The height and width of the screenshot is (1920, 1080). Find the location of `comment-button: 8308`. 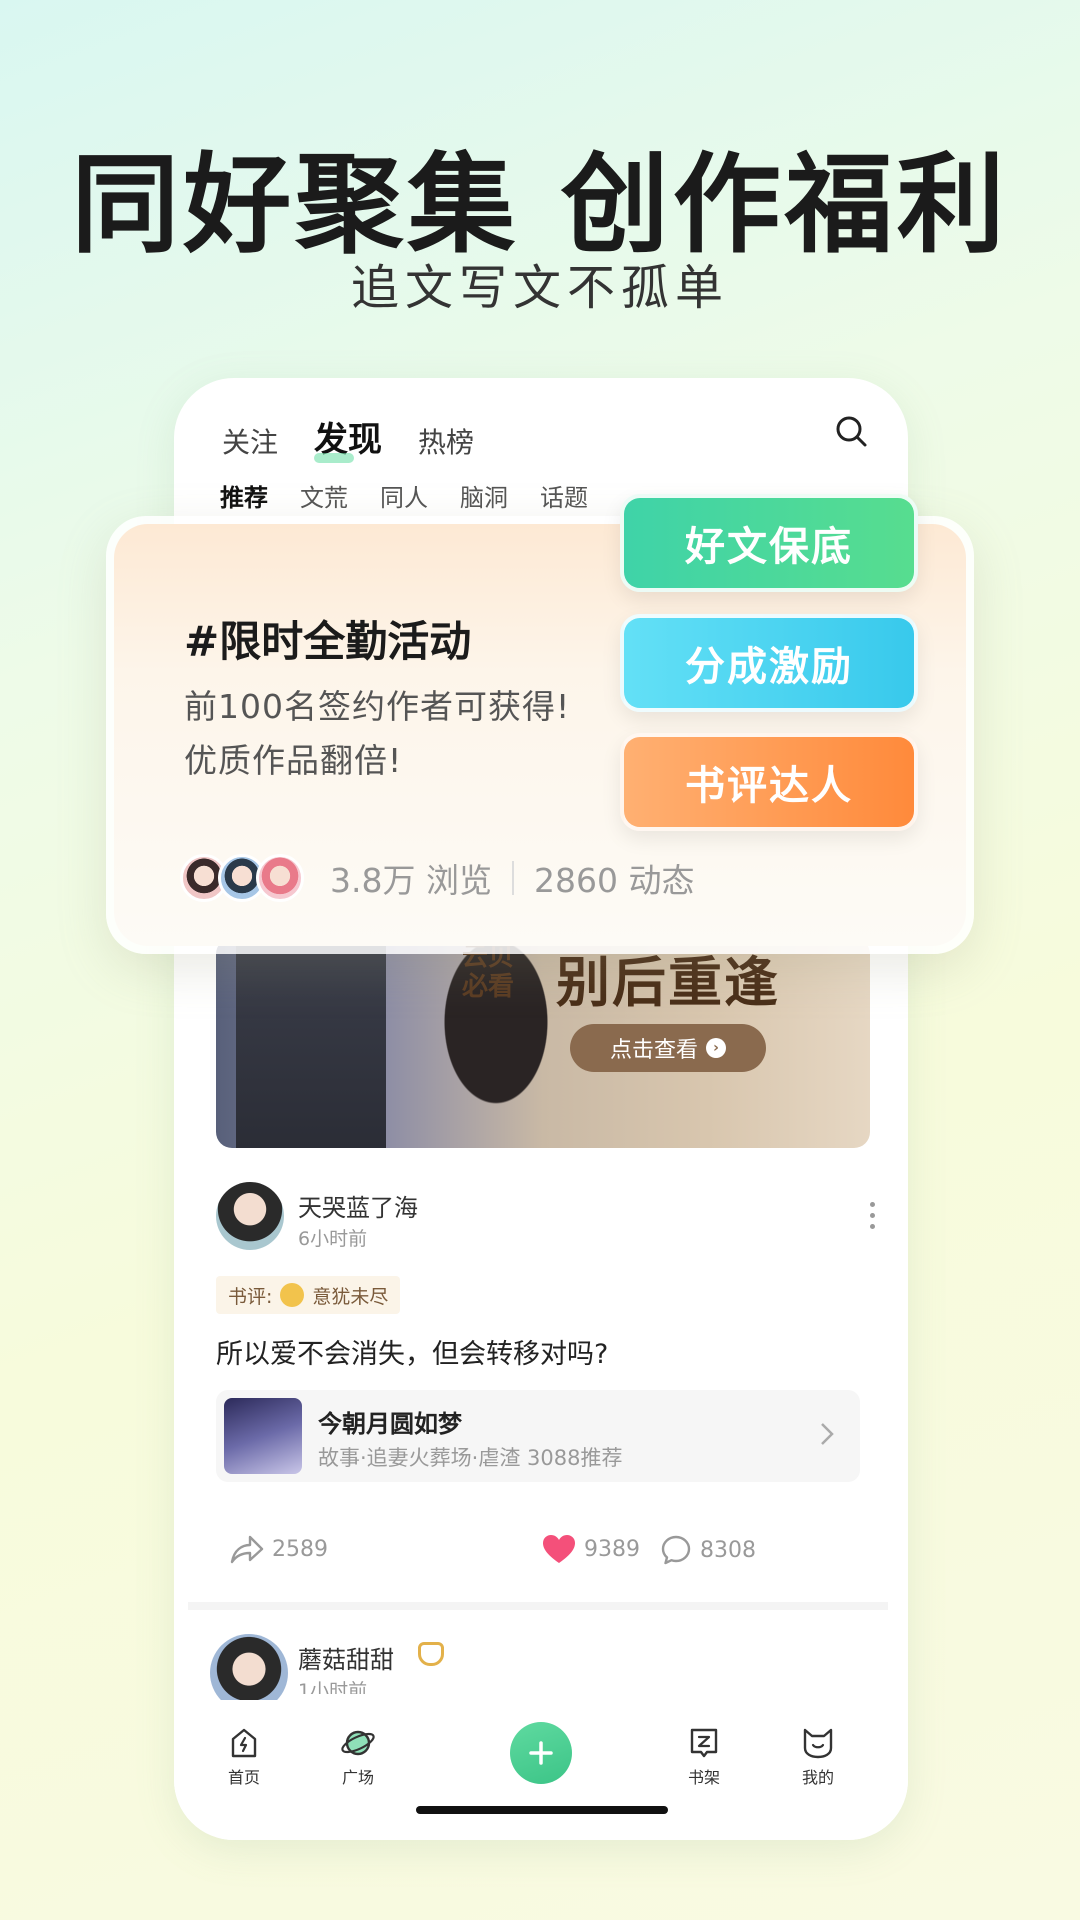

comment-button: 8308 is located at coordinates (708, 1550).